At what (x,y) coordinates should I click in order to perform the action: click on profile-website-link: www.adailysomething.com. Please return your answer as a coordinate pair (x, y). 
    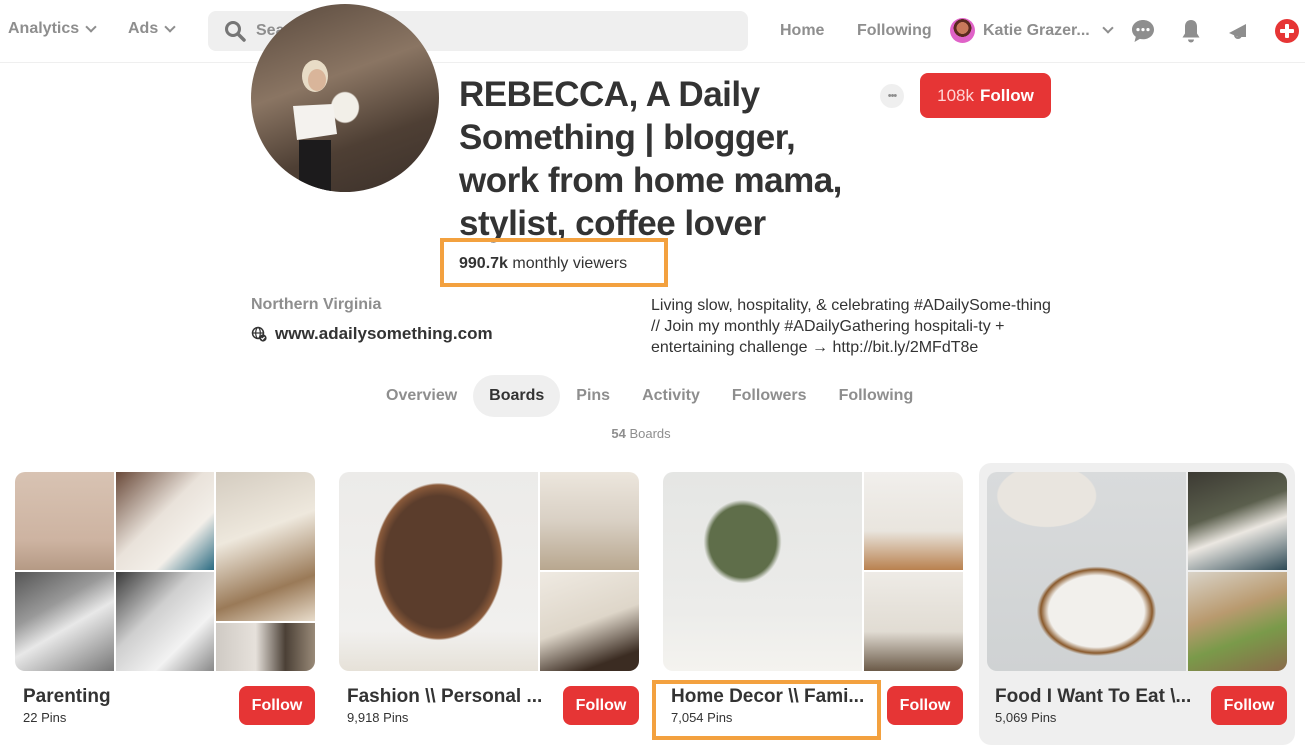
    Looking at the image, I should click on (372, 334).